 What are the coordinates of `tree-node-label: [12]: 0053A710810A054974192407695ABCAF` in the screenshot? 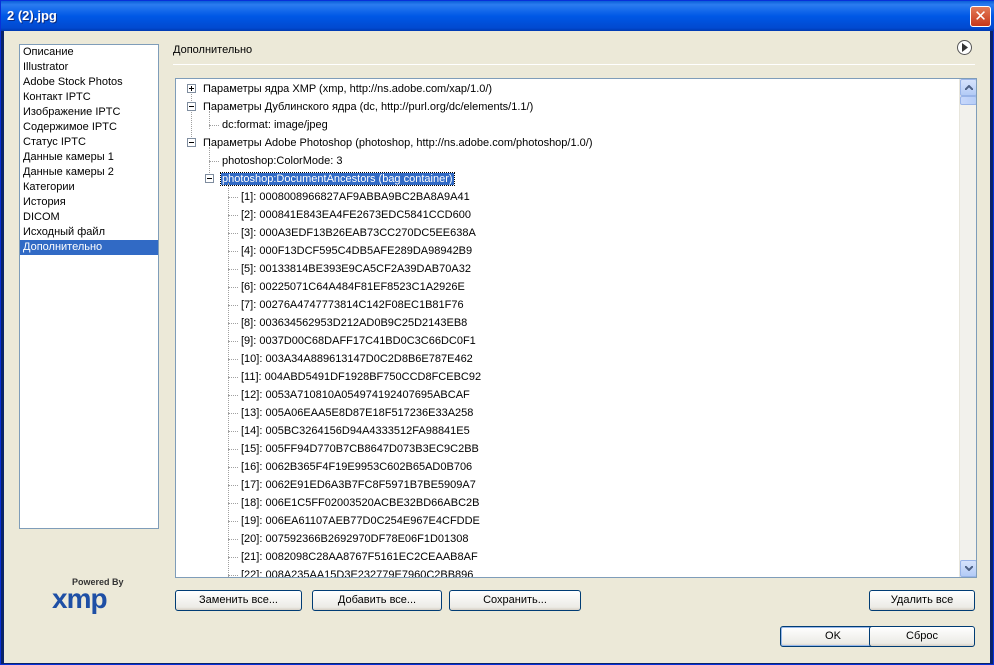 It's located at (355, 395).